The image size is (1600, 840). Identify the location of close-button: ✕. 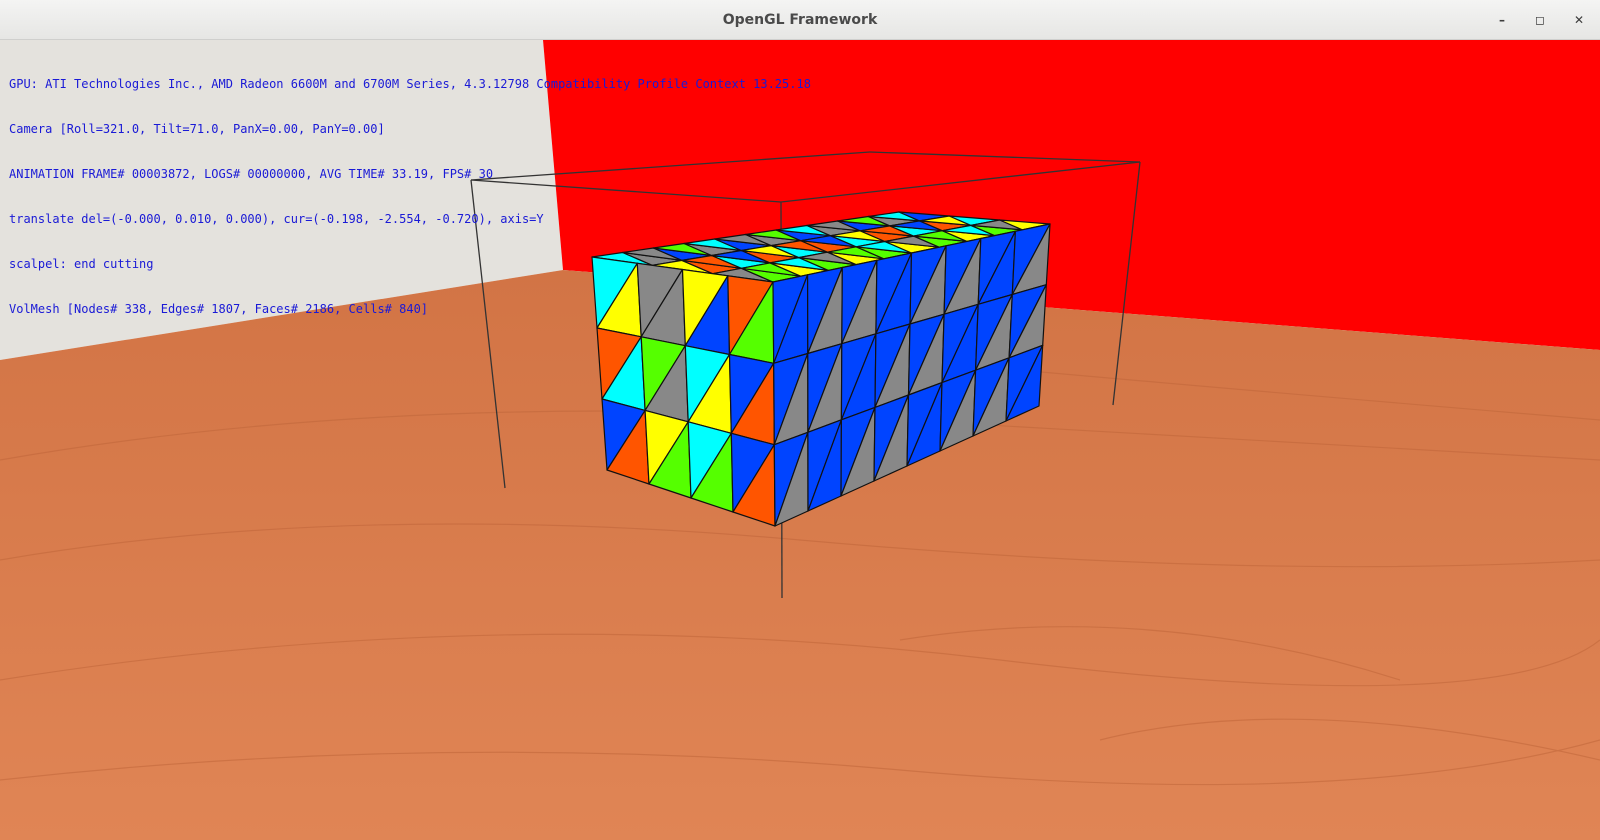
(1579, 20).